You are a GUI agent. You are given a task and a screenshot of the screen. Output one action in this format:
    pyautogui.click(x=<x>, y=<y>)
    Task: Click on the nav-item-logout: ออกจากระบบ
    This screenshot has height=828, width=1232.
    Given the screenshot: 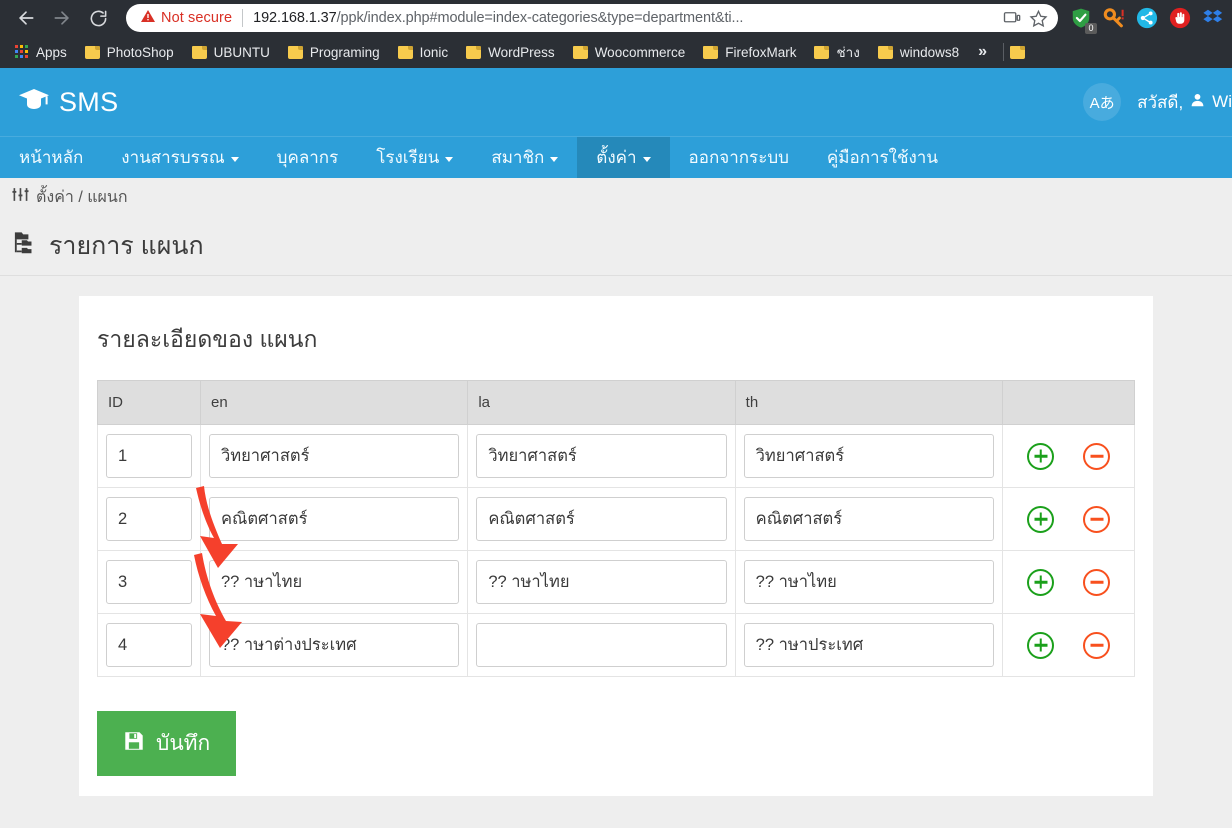 What is the action you would take?
    pyautogui.click(x=739, y=157)
    